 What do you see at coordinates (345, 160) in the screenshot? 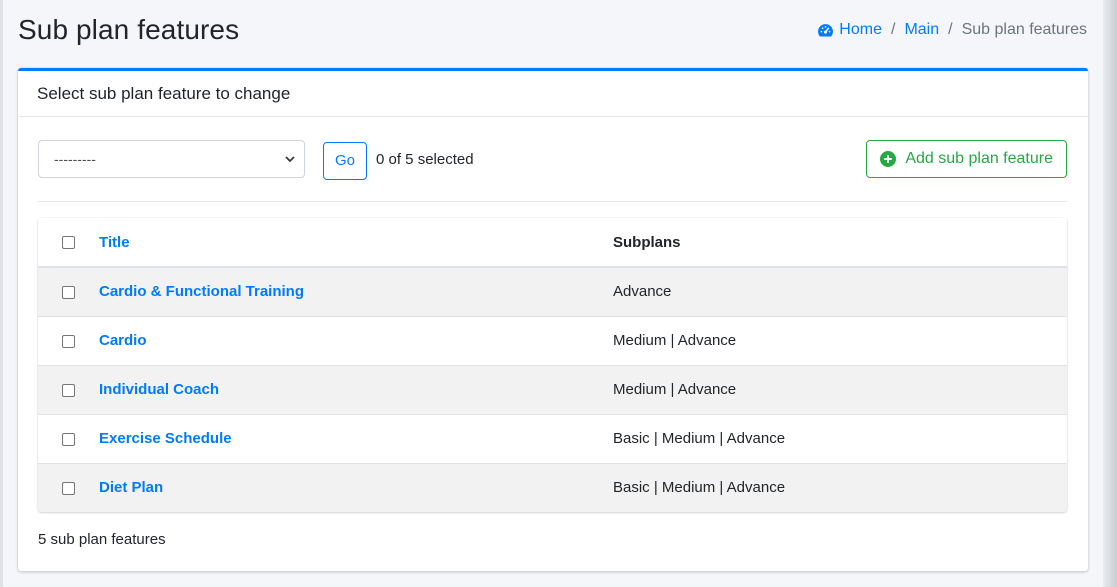
I see `go-button: Go` at bounding box center [345, 160].